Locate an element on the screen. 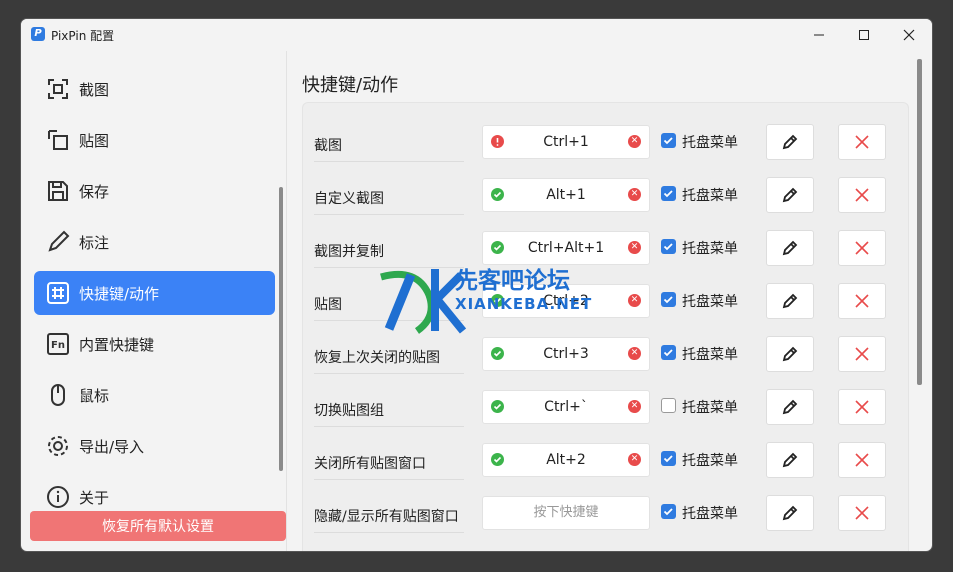 Image resolution: width=953 pixels, height=572 pixels. divider is located at coordinates (286, 301).